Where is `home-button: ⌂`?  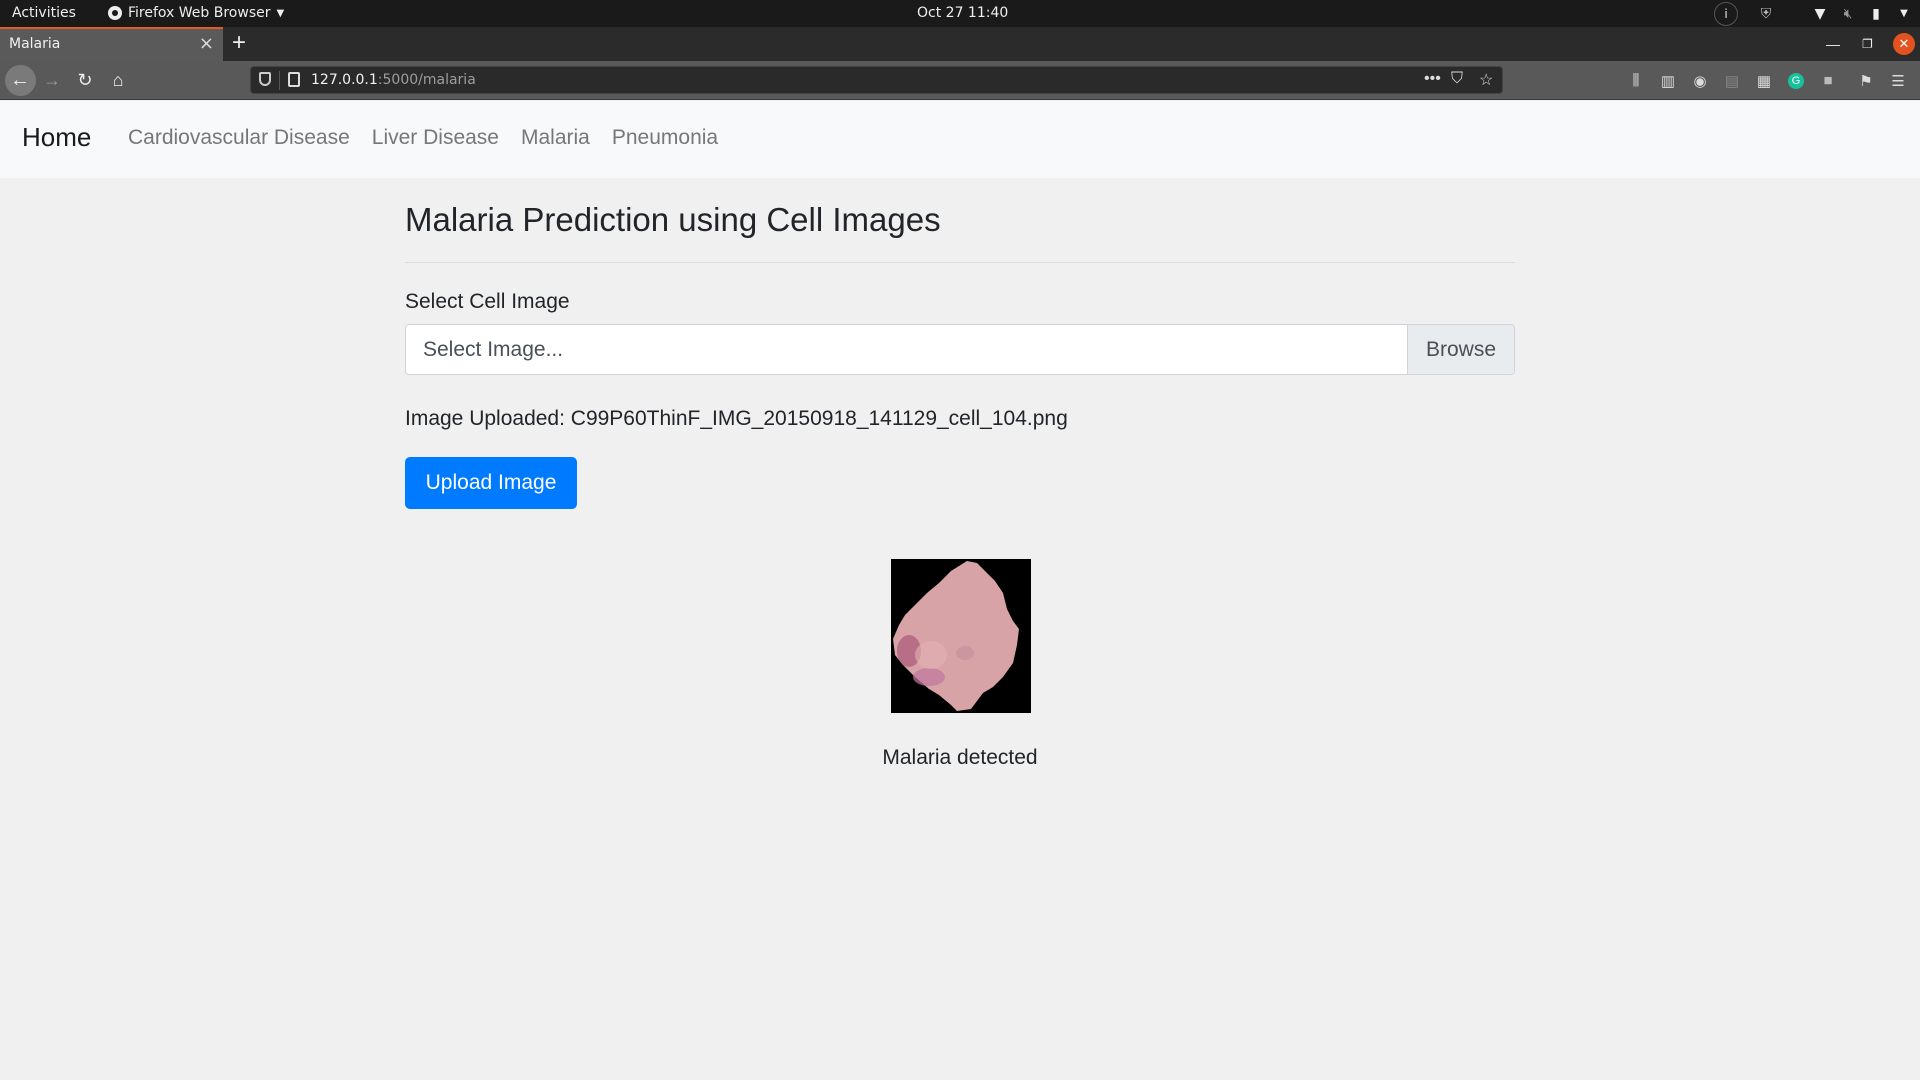
home-button: ⌂ is located at coordinates (118, 80).